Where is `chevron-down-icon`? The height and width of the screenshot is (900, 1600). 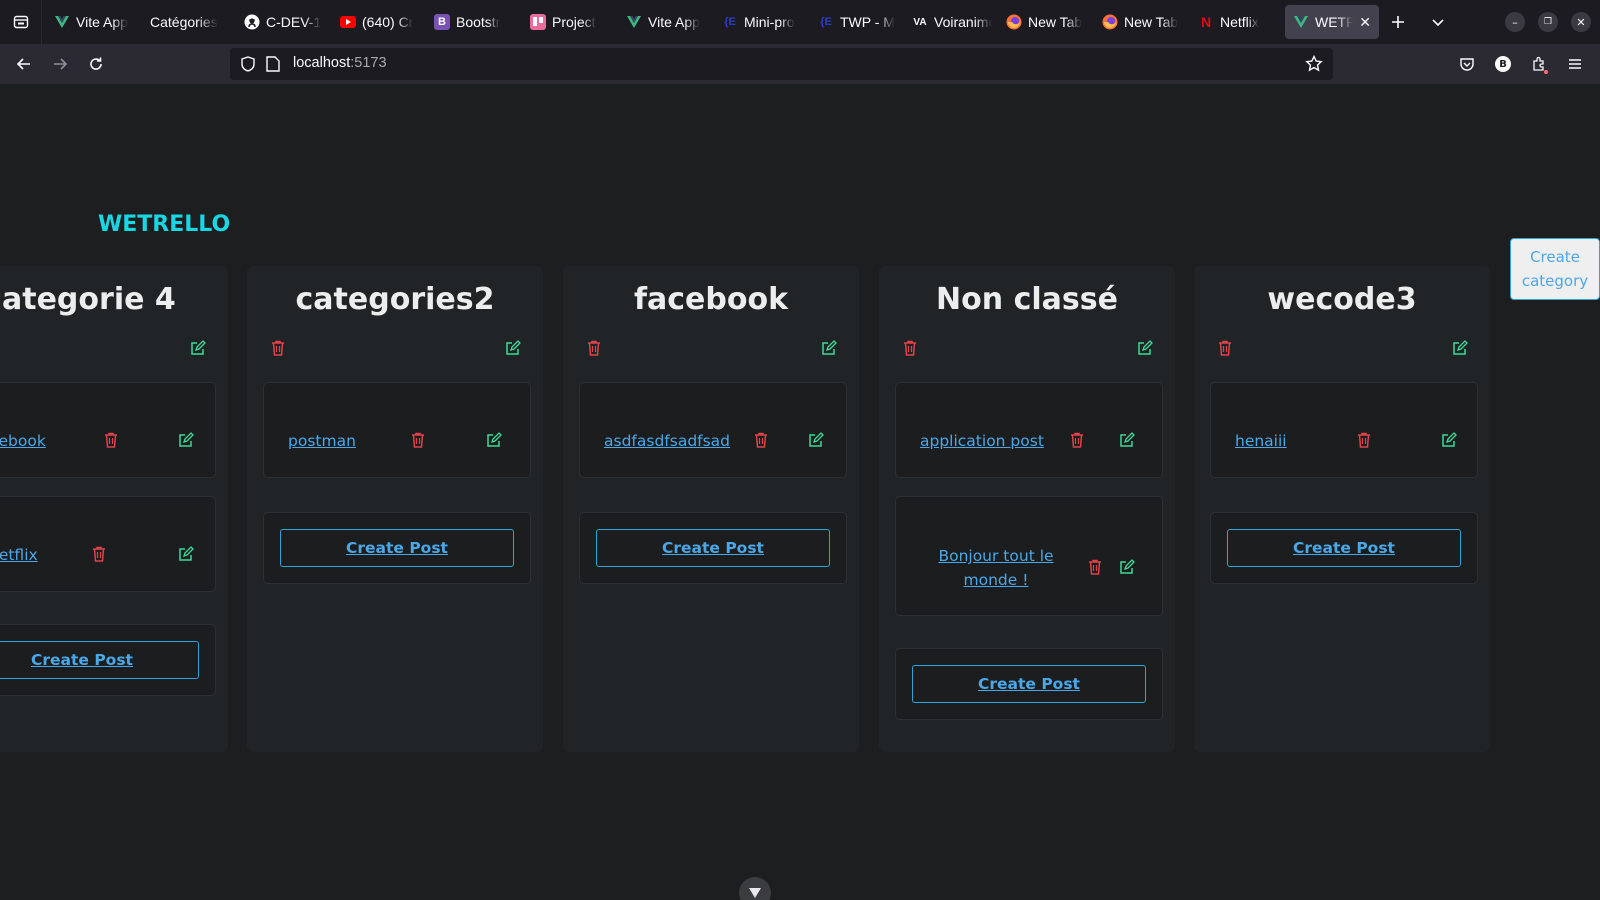
chevron-down-icon is located at coordinates (1438, 23).